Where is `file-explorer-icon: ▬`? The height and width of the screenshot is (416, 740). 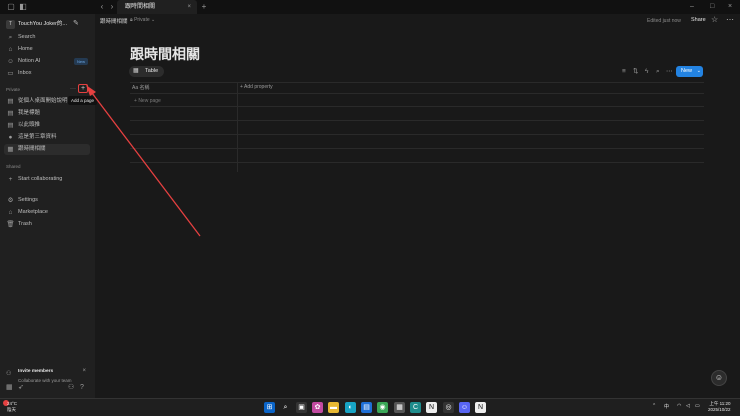 file-explorer-icon: ▬ is located at coordinates (333, 407).